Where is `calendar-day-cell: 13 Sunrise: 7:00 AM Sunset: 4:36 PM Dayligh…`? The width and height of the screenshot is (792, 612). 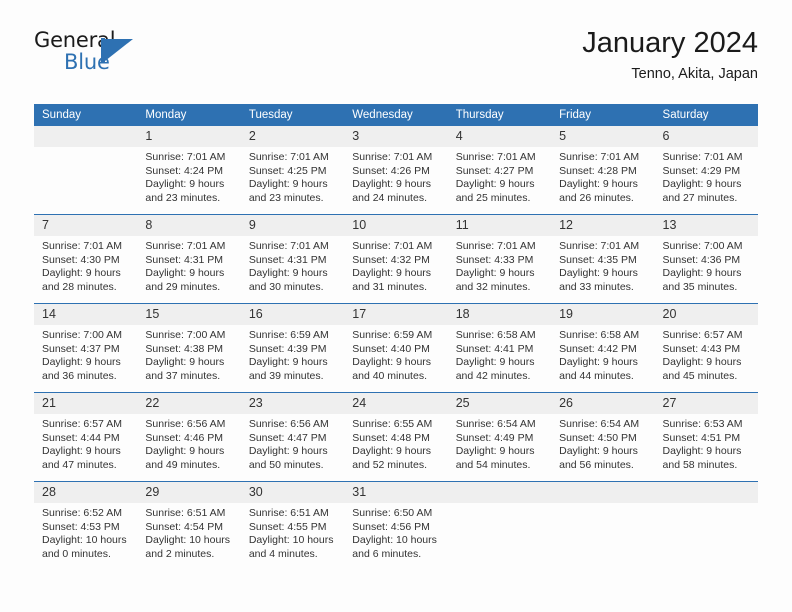 calendar-day-cell: 13 Sunrise: 7:00 AM Sunset: 4:36 PM Dayligh… is located at coordinates (706, 259).